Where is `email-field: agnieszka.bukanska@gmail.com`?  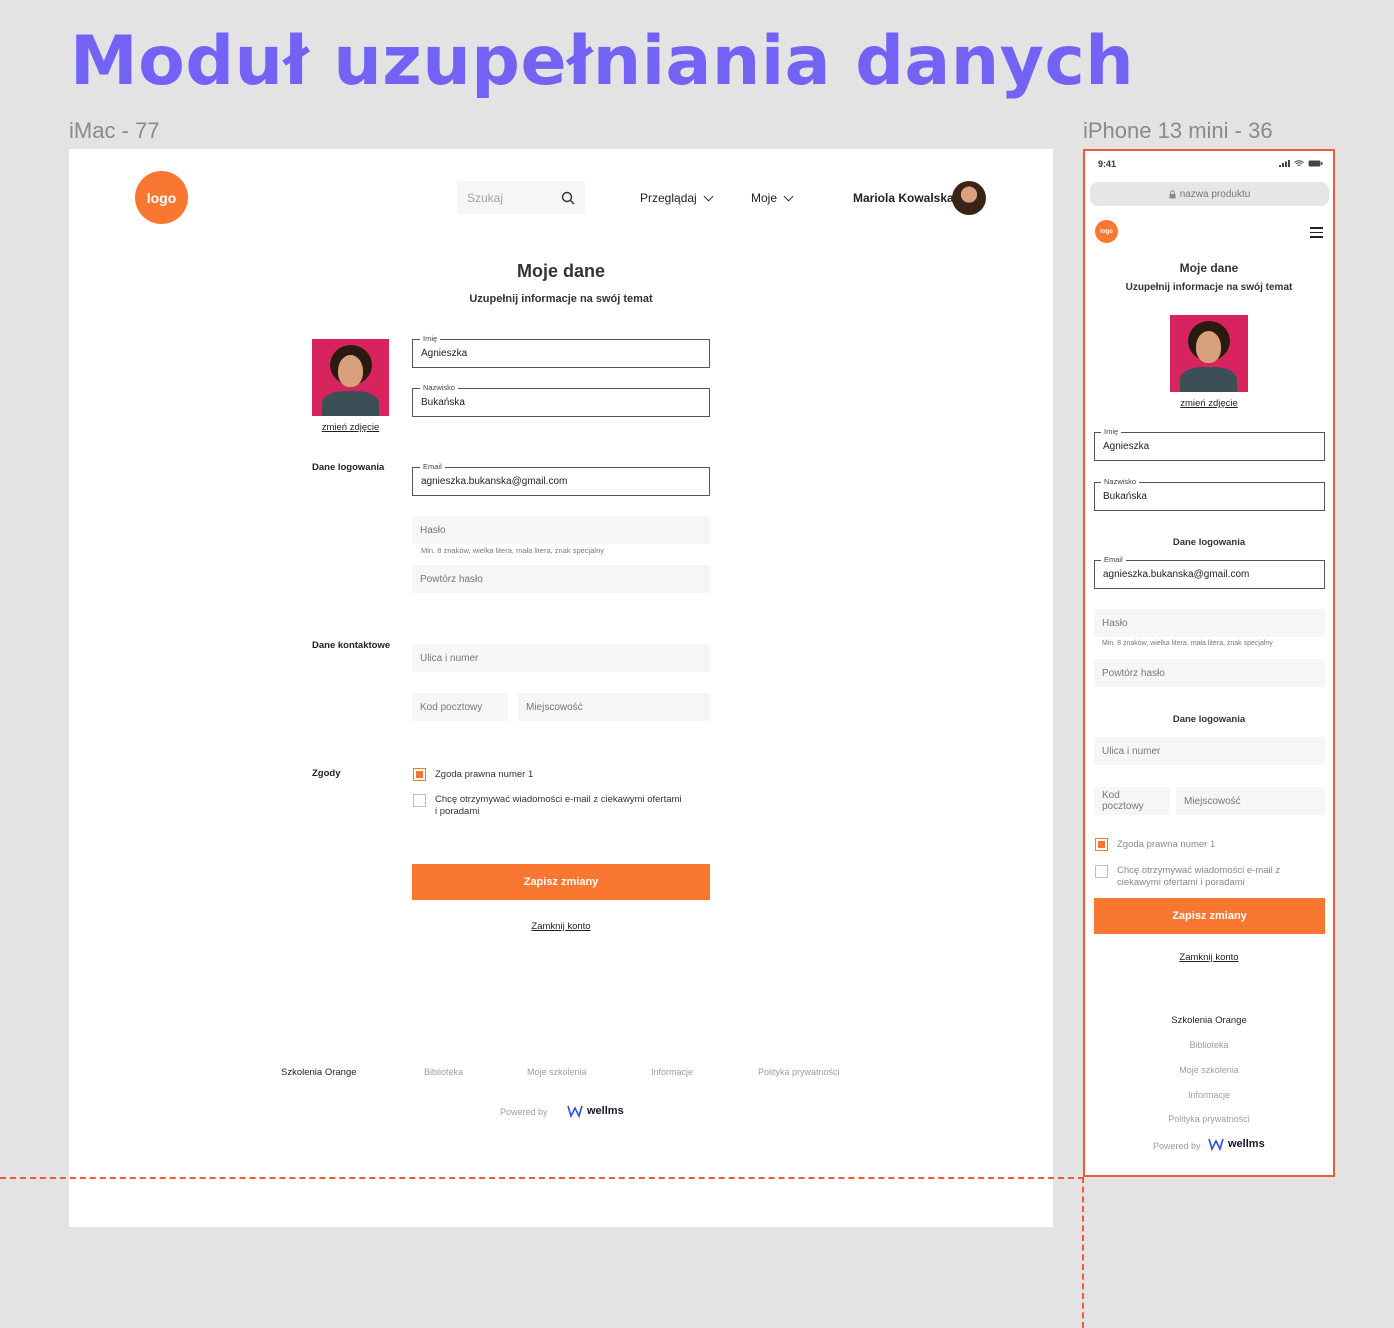
email-field: agnieszka.bukanska@gmail.com is located at coordinates (561, 481).